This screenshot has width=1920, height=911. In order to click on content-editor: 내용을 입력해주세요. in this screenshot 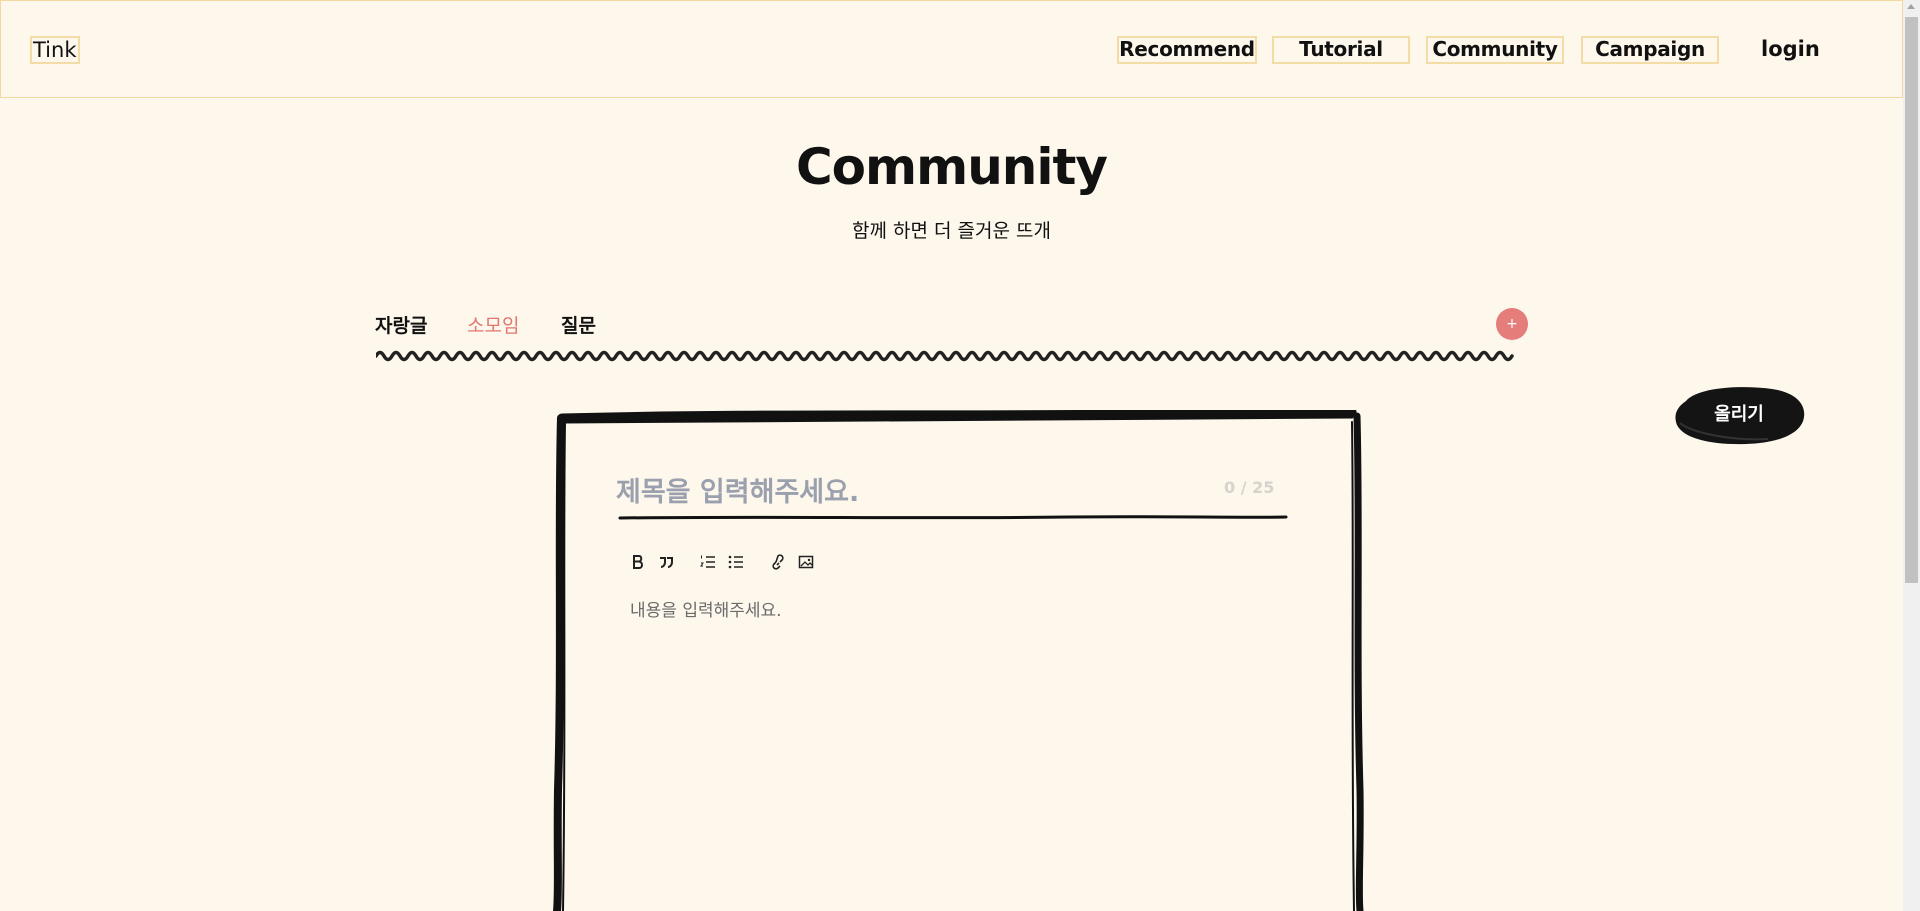, I will do `click(706, 608)`.